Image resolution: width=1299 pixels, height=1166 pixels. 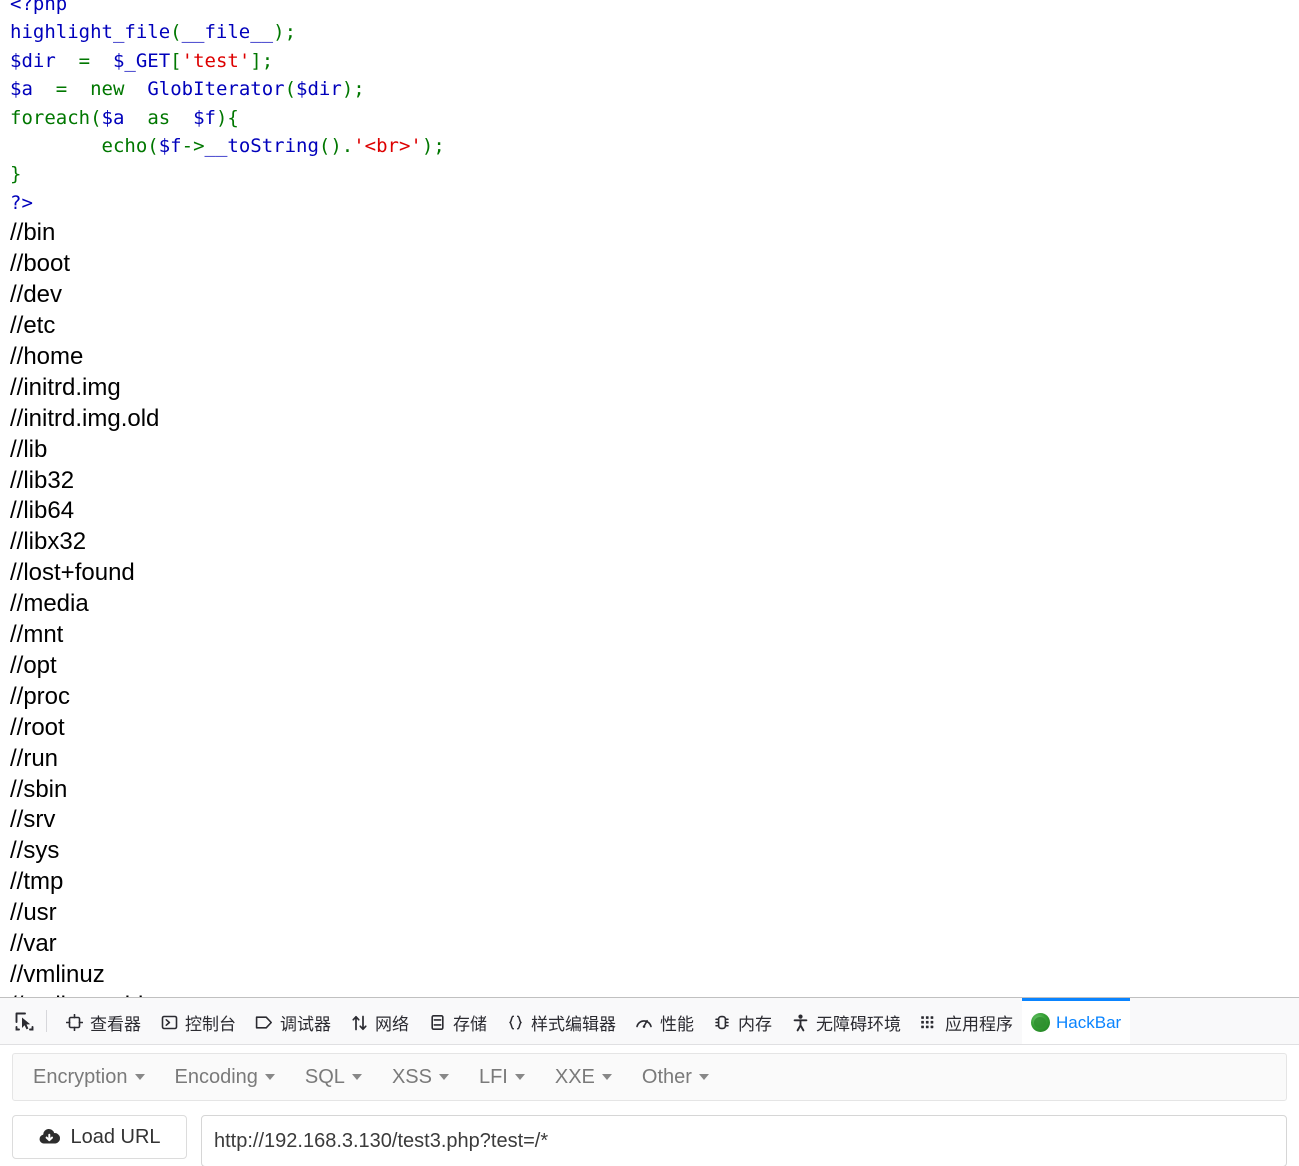 I want to click on directory-entry: //tmp, so click(x=37, y=882).